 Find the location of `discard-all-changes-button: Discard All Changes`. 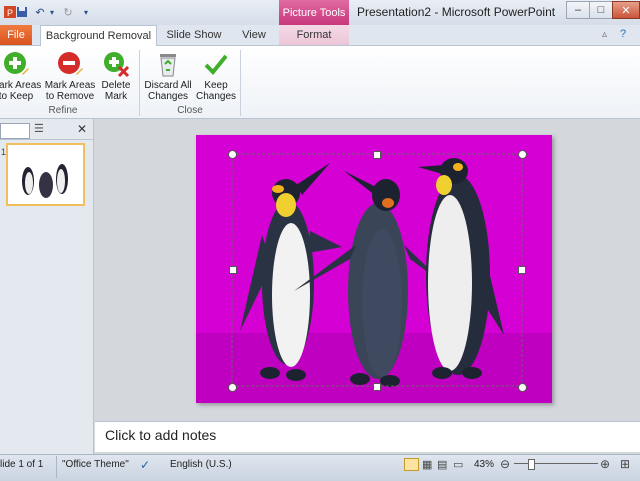

discard-all-changes-button: Discard All Changes is located at coordinates (168, 76).